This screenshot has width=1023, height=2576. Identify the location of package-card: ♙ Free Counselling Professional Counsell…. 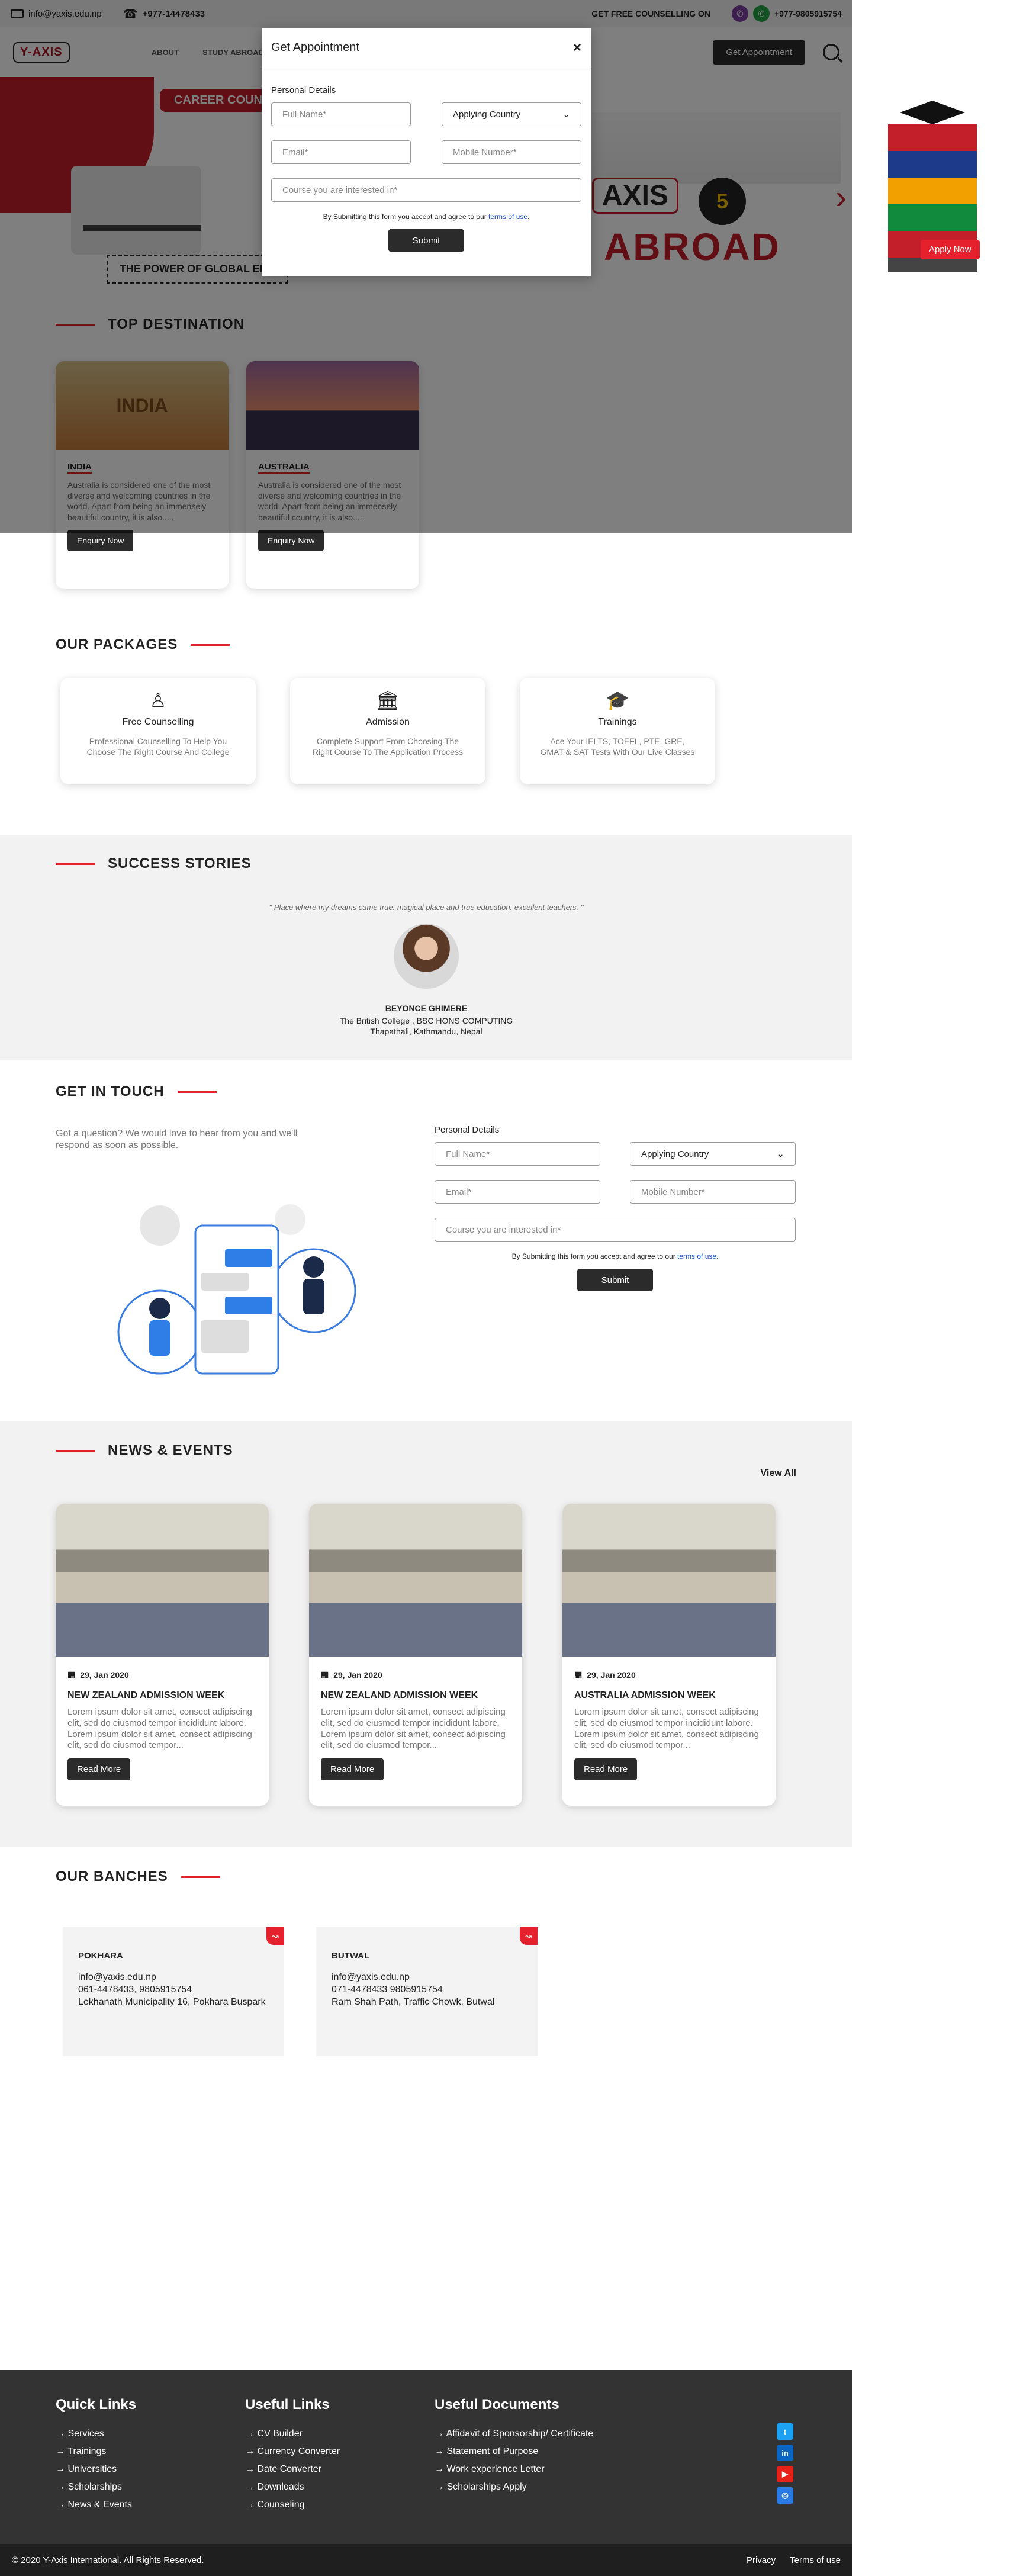
(158, 731).